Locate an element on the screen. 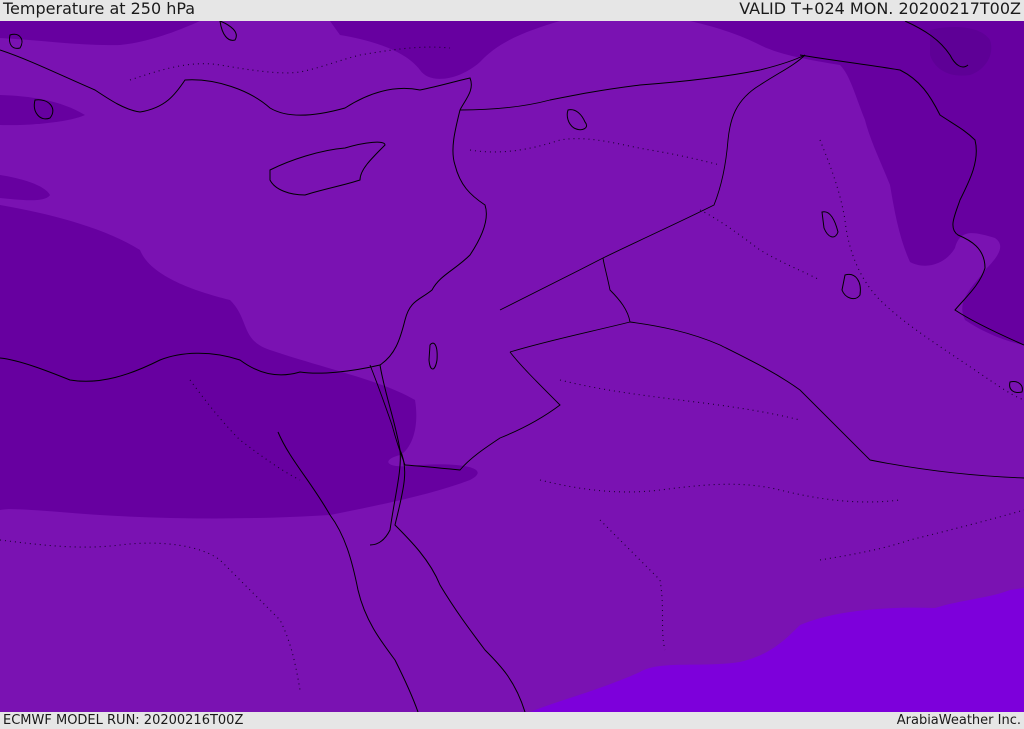 Image resolution: width=1024 pixels, height=729 pixels. credit-label: ArabiaWeather Inc. is located at coordinates (958, 720).